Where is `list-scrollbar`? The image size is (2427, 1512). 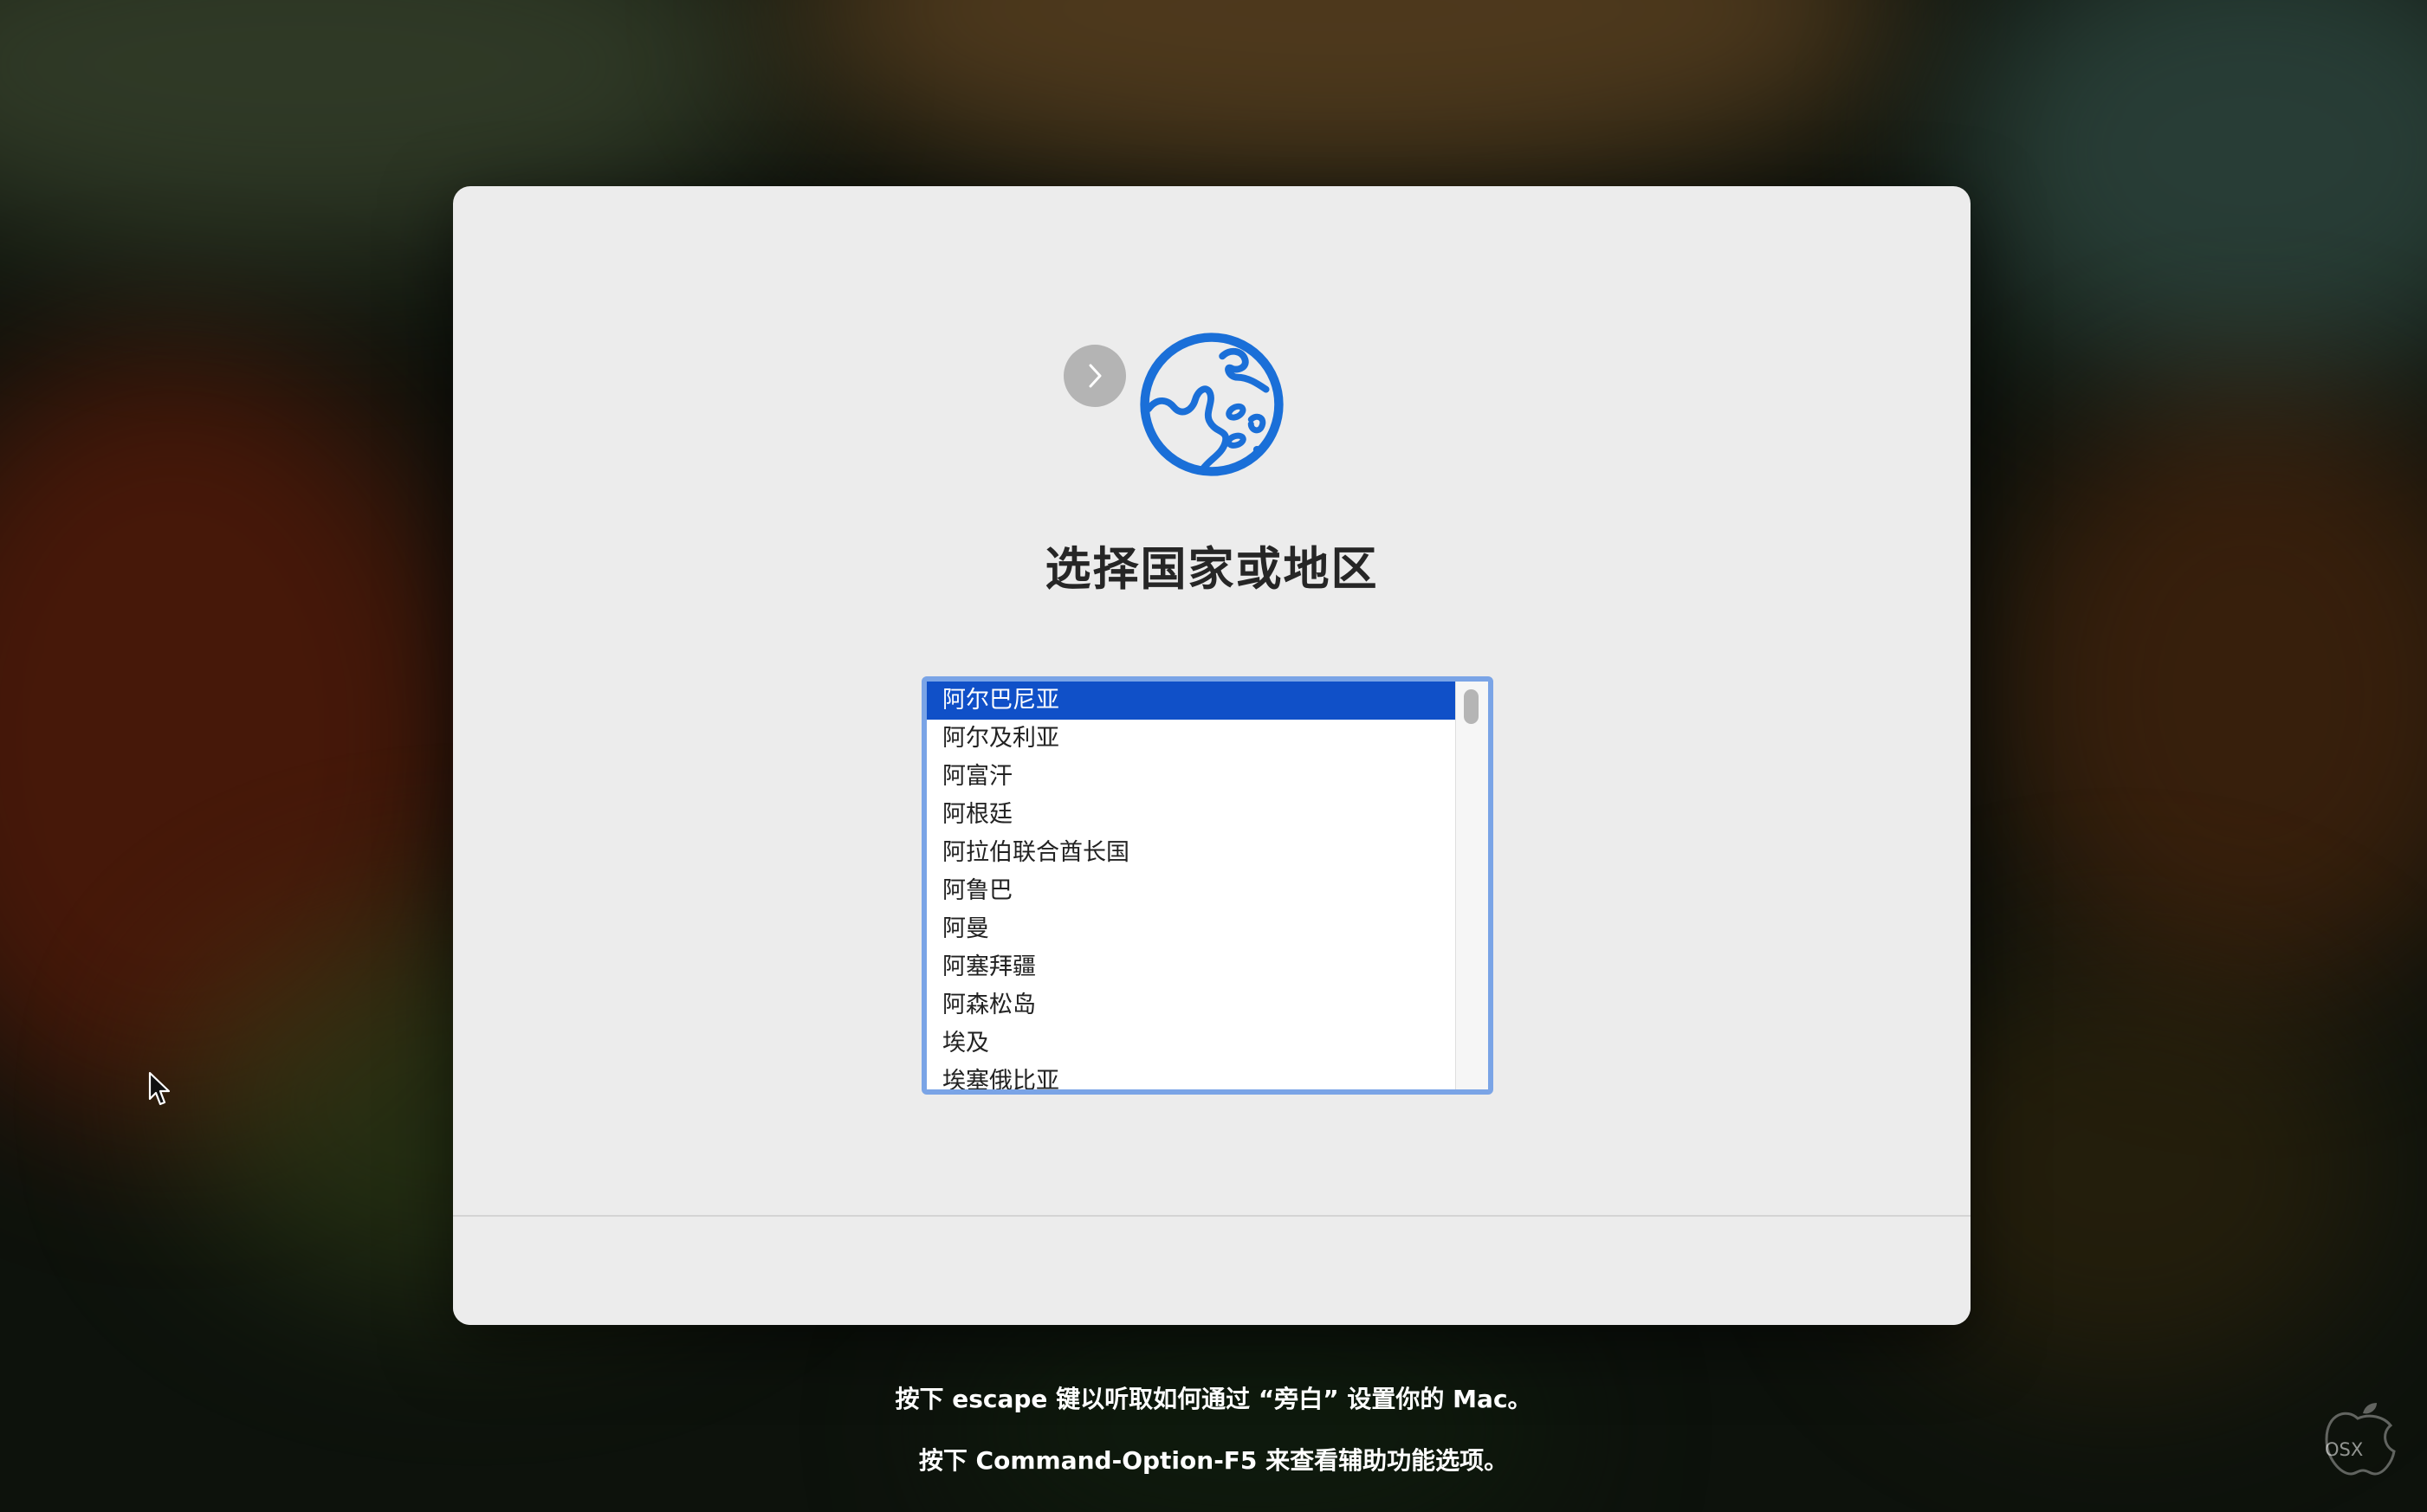 list-scrollbar is located at coordinates (1471, 885).